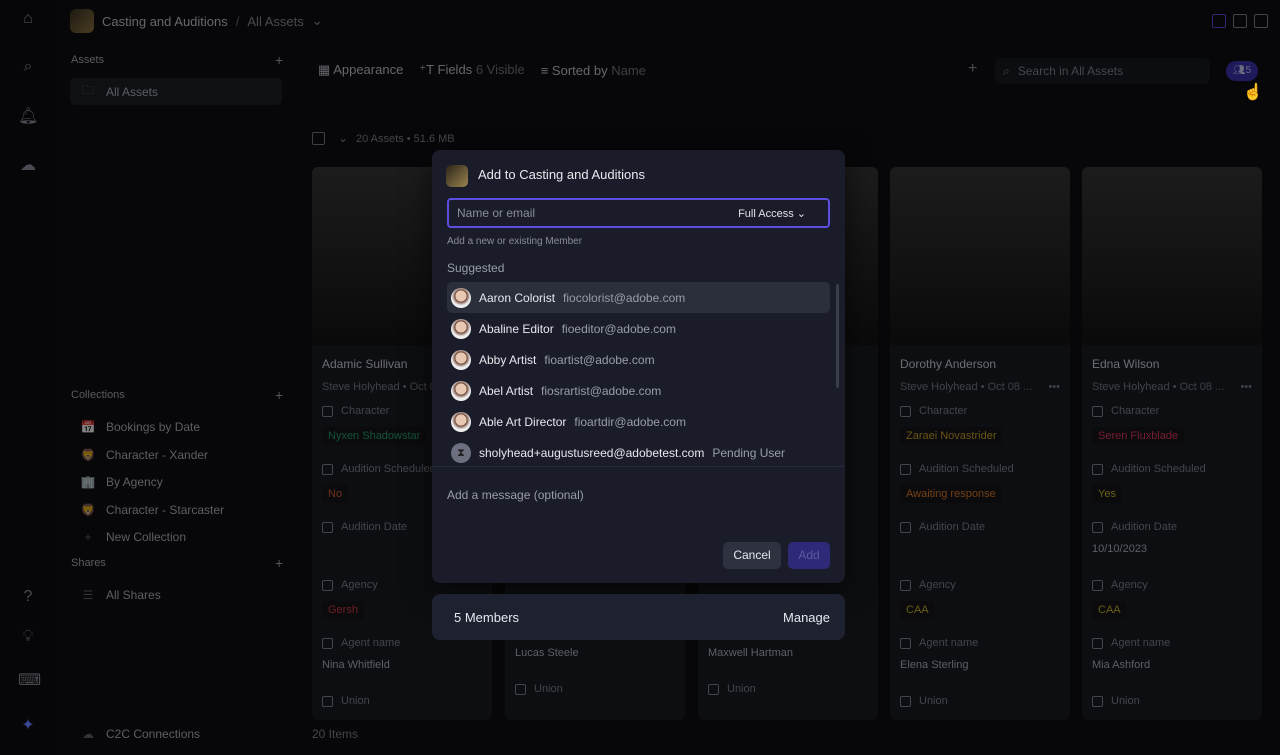 This screenshot has width=1280, height=755. I want to click on cloud-upload-icon: ☁, so click(28, 165).